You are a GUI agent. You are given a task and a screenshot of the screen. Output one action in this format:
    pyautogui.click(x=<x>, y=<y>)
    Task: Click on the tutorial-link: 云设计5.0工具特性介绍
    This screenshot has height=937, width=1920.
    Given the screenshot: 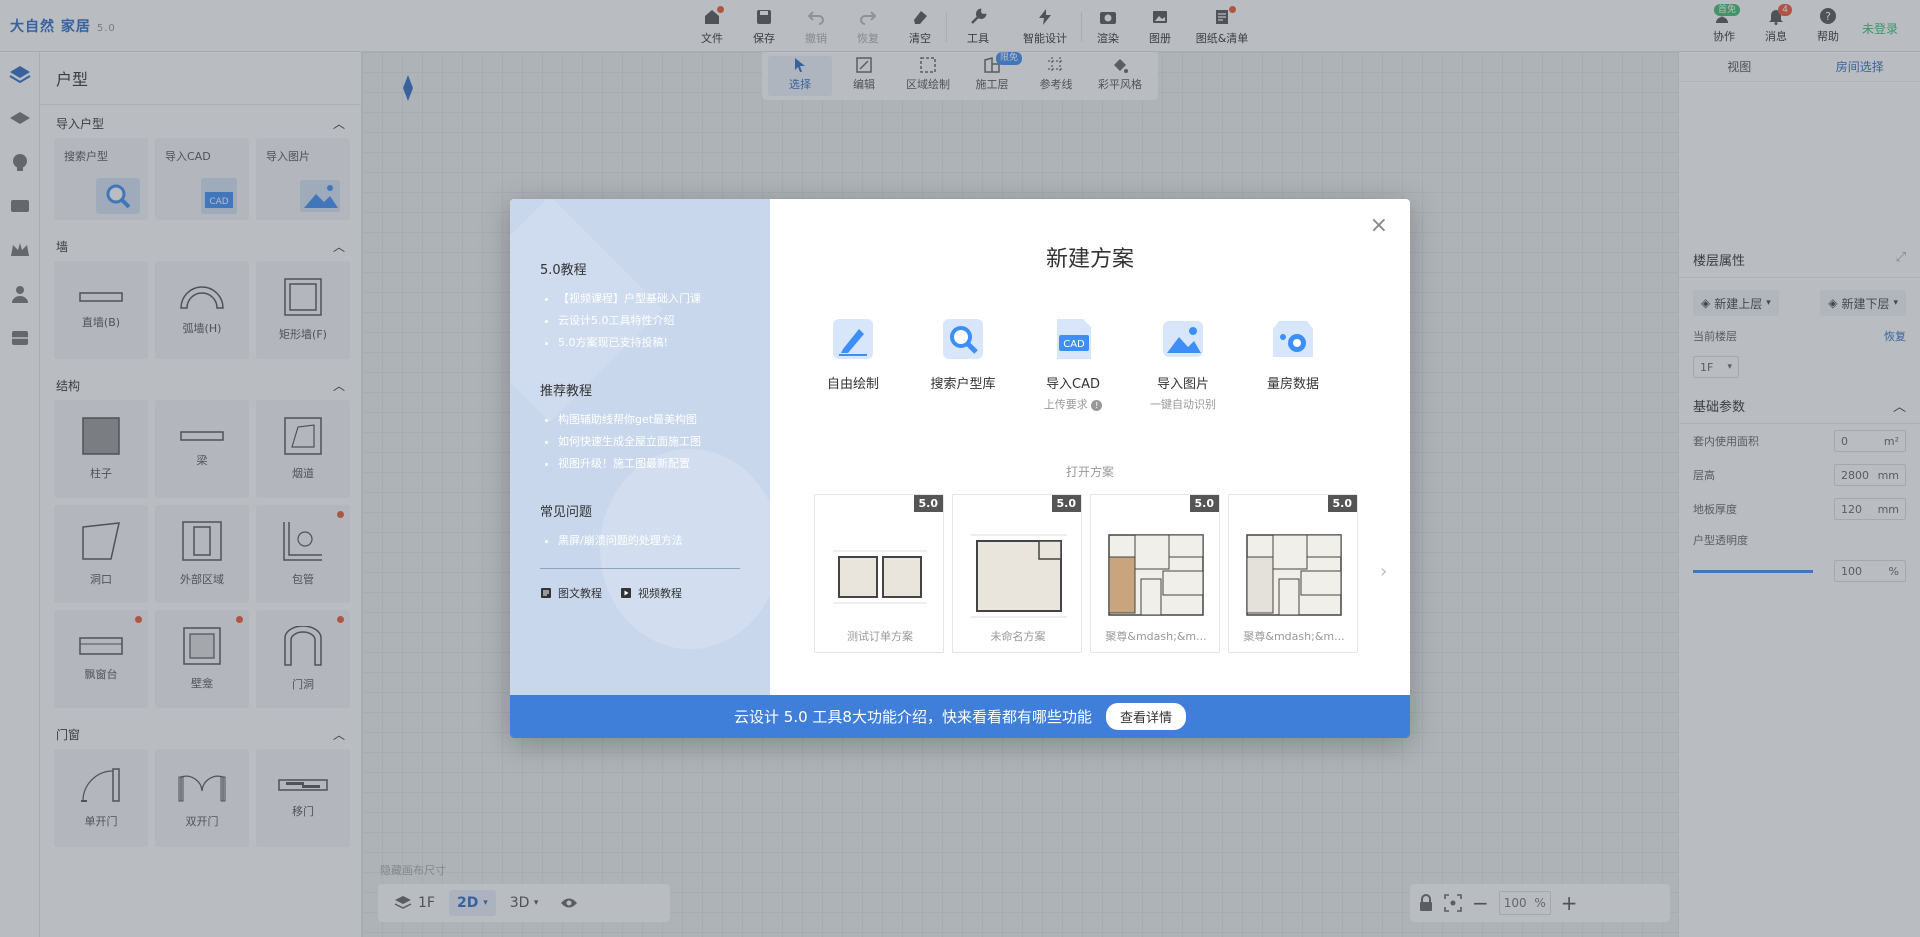 What is the action you would take?
    pyautogui.click(x=649, y=321)
    